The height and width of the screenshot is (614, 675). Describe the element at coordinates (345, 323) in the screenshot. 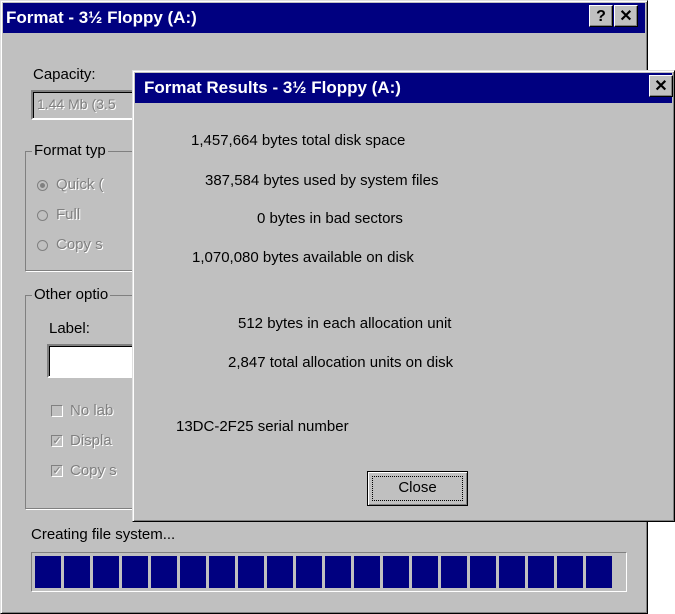

I see `alloc-unit-text: 512 bytes in each allocation unit` at that location.